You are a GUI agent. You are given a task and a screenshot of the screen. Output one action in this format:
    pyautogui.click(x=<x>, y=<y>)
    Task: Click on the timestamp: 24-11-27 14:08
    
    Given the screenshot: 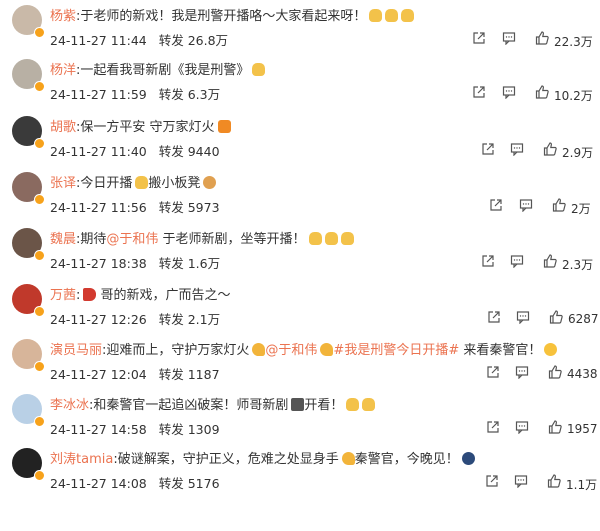 What is the action you would take?
    pyautogui.click(x=98, y=483)
    